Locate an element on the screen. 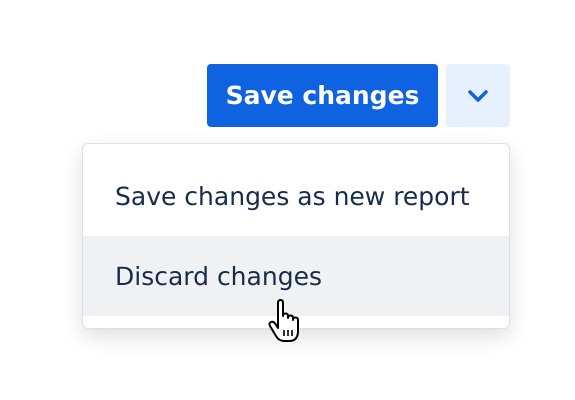 The height and width of the screenshot is (400, 575). chevron-down-icon is located at coordinates (478, 95).